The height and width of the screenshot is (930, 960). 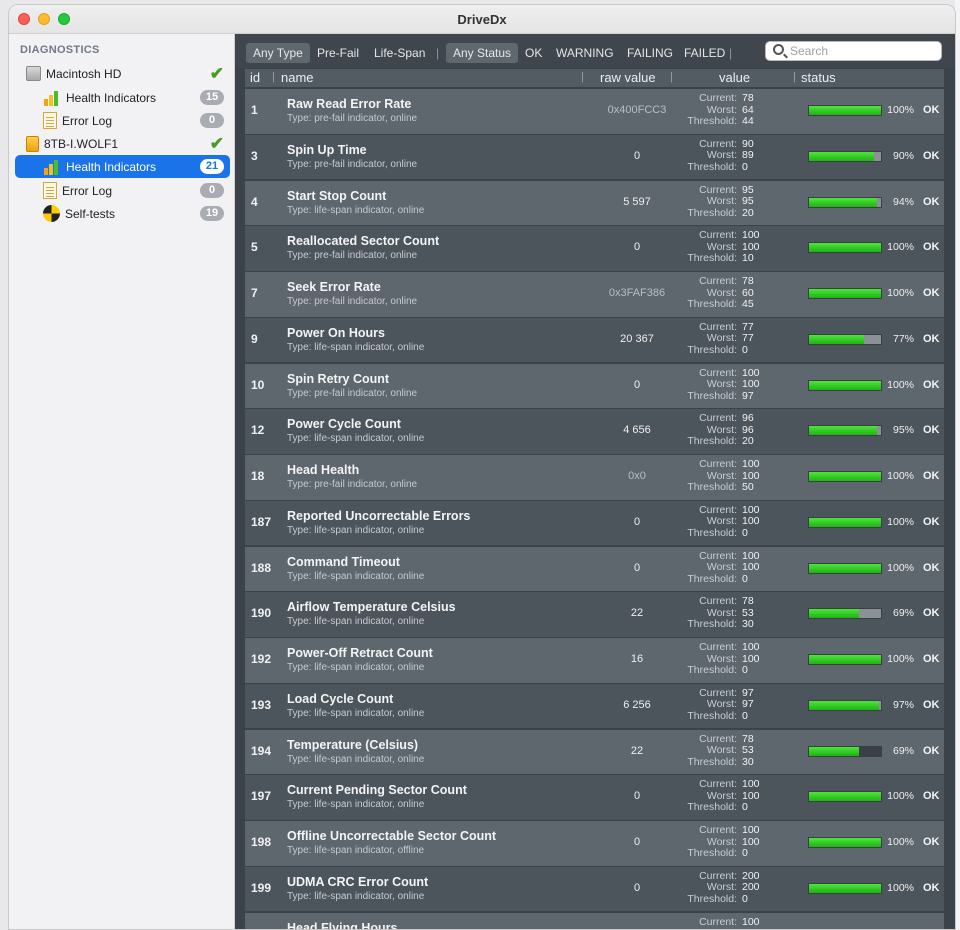 I want to click on sidebar-item-health-indicators-wolf: Health Indicators 21, so click(x=122, y=166).